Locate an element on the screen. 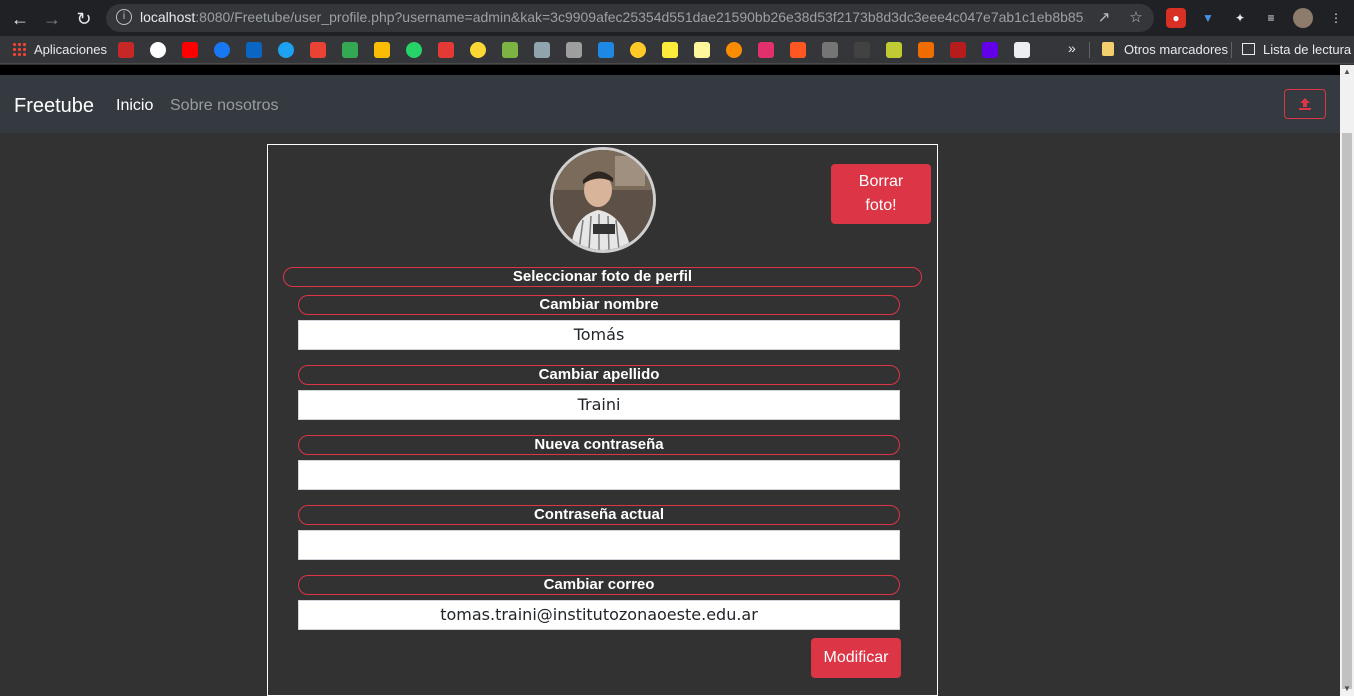  select-photo-button: Seleccionar foto de perfil is located at coordinates (602, 277).